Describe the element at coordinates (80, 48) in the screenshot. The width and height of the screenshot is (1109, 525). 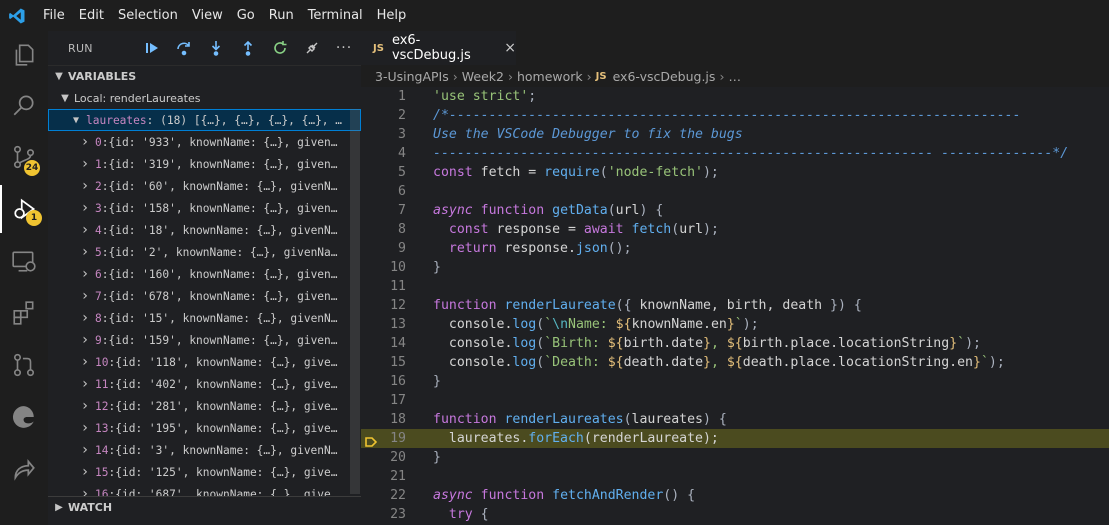
I see `sidebar-title: RUN` at that location.